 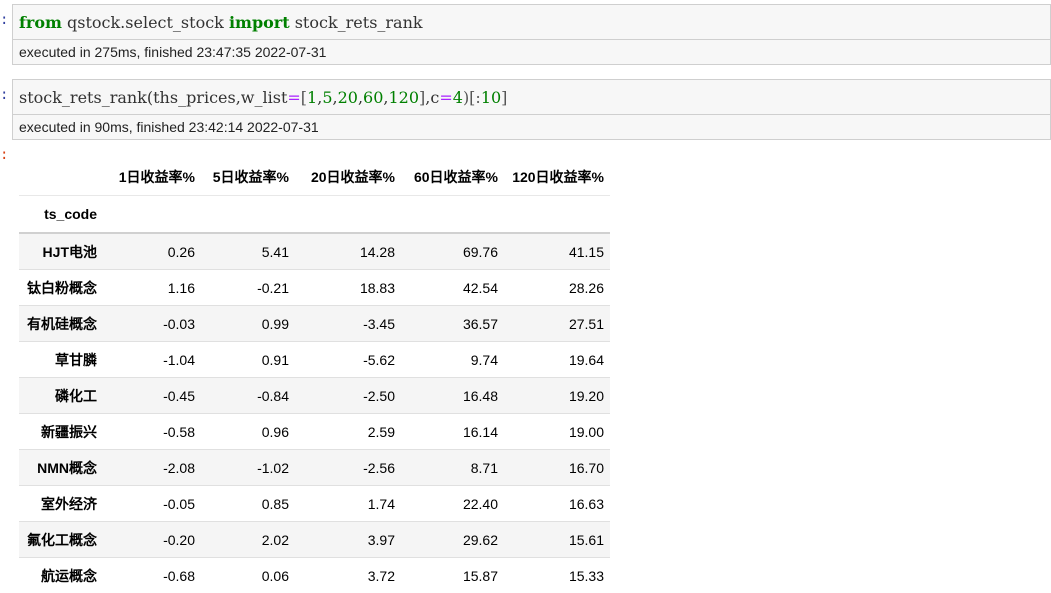 I want to click on table-cell: -0.03, so click(x=155, y=324).